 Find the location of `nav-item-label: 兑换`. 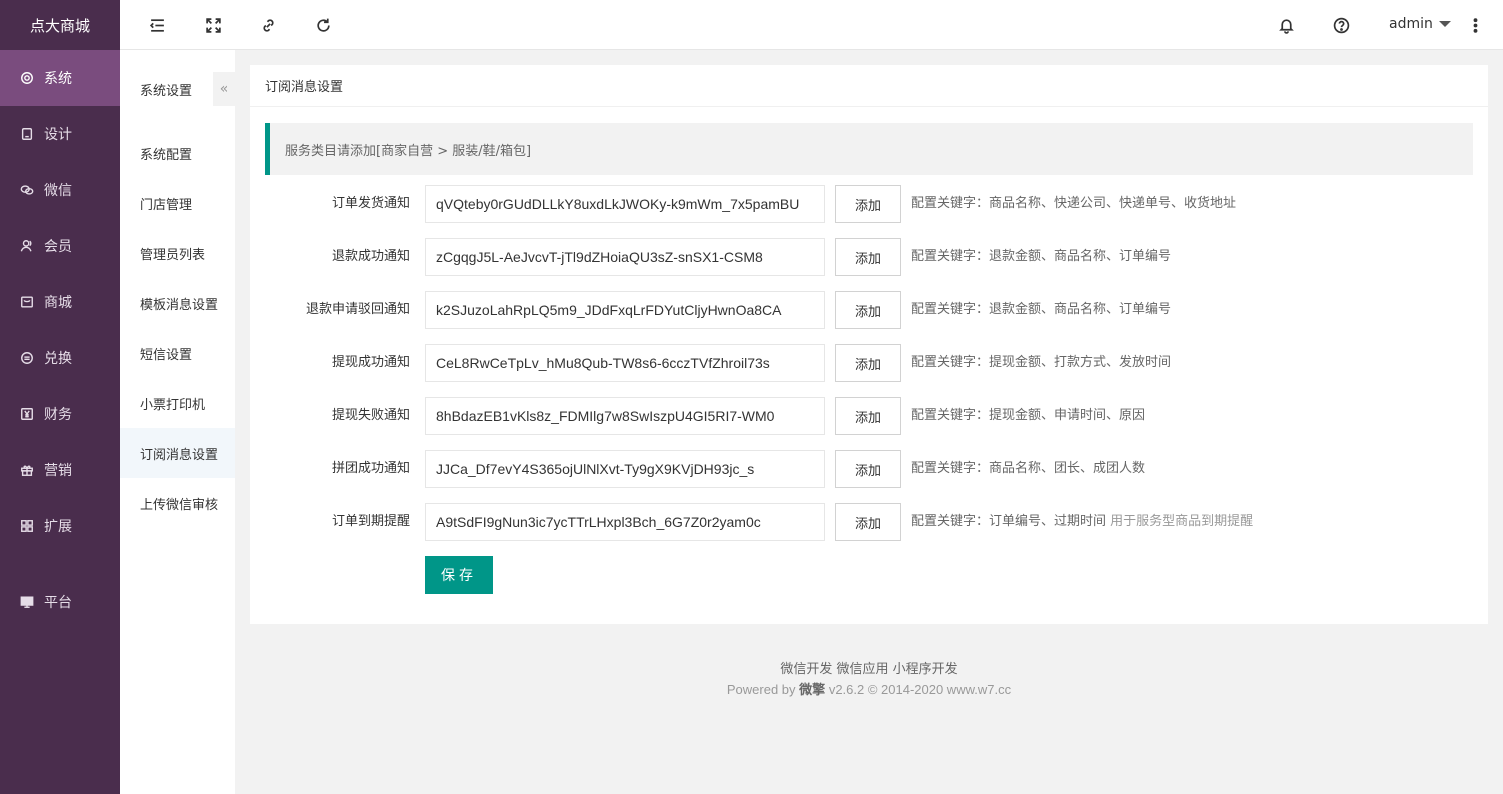

nav-item-label: 兑换 is located at coordinates (58, 359).